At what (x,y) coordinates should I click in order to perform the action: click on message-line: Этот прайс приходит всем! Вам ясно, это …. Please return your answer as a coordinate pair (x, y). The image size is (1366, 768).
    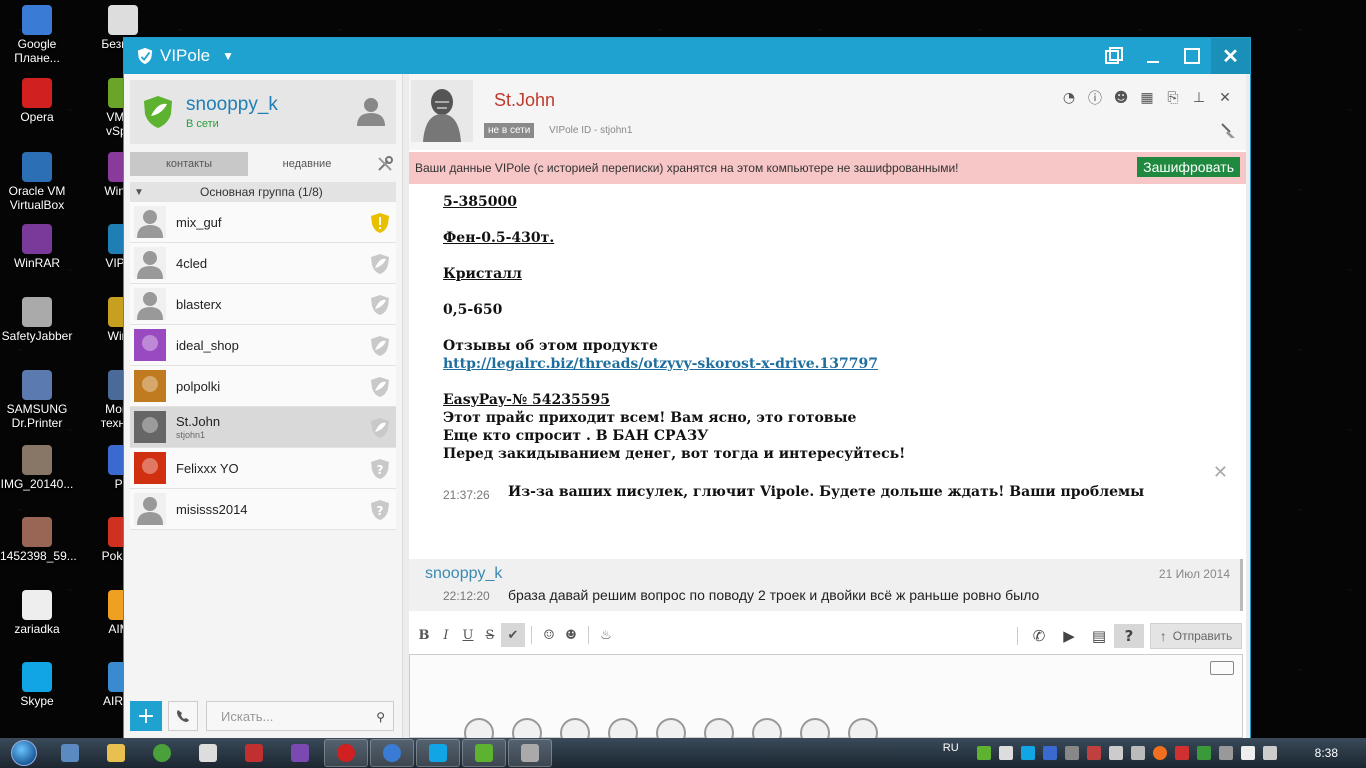
    Looking at the image, I should click on (650, 418).